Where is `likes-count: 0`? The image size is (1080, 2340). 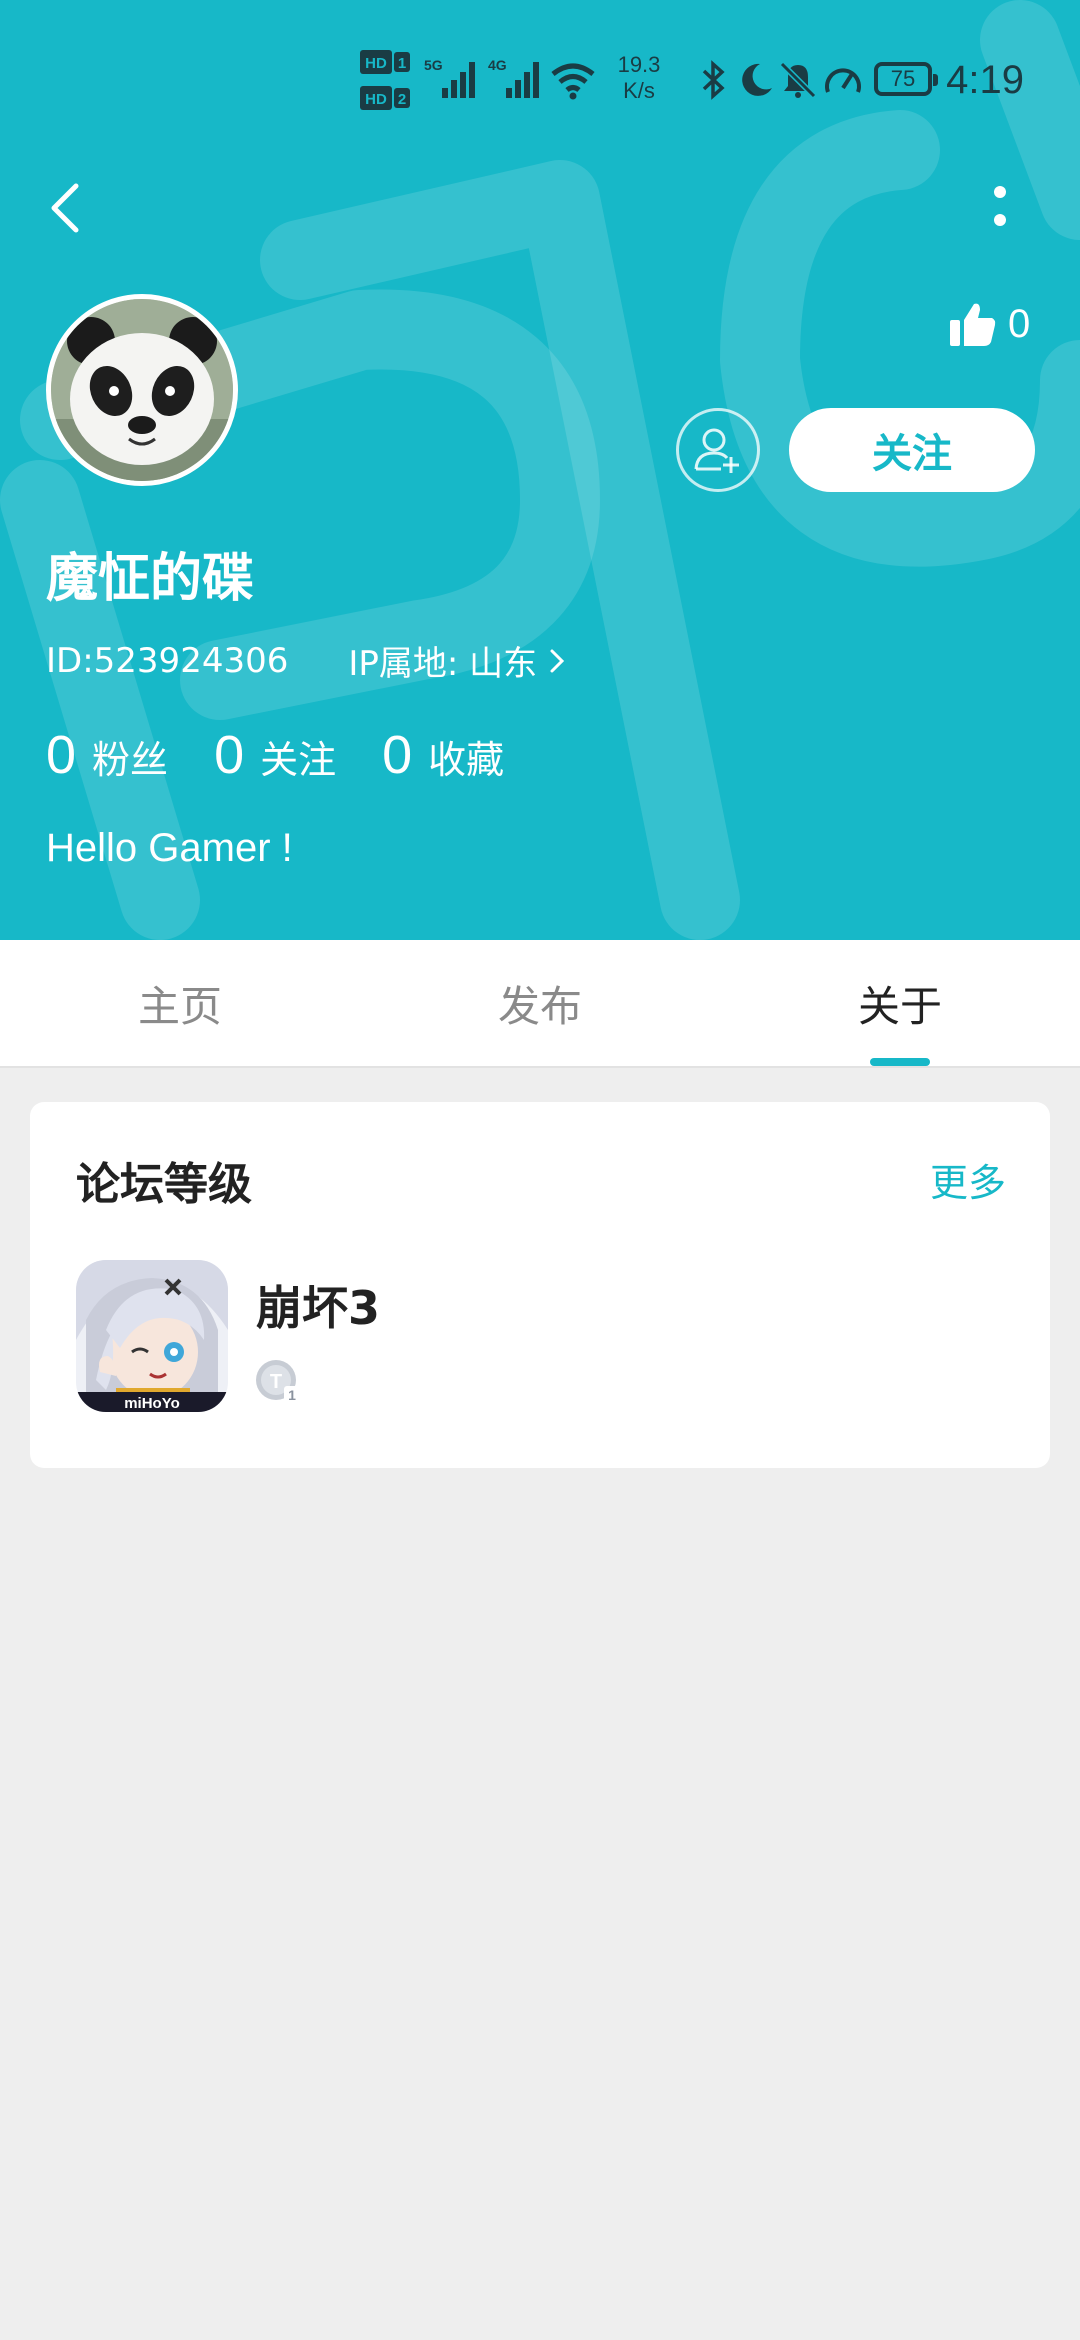
likes-count: 0 is located at coordinates (1019, 323).